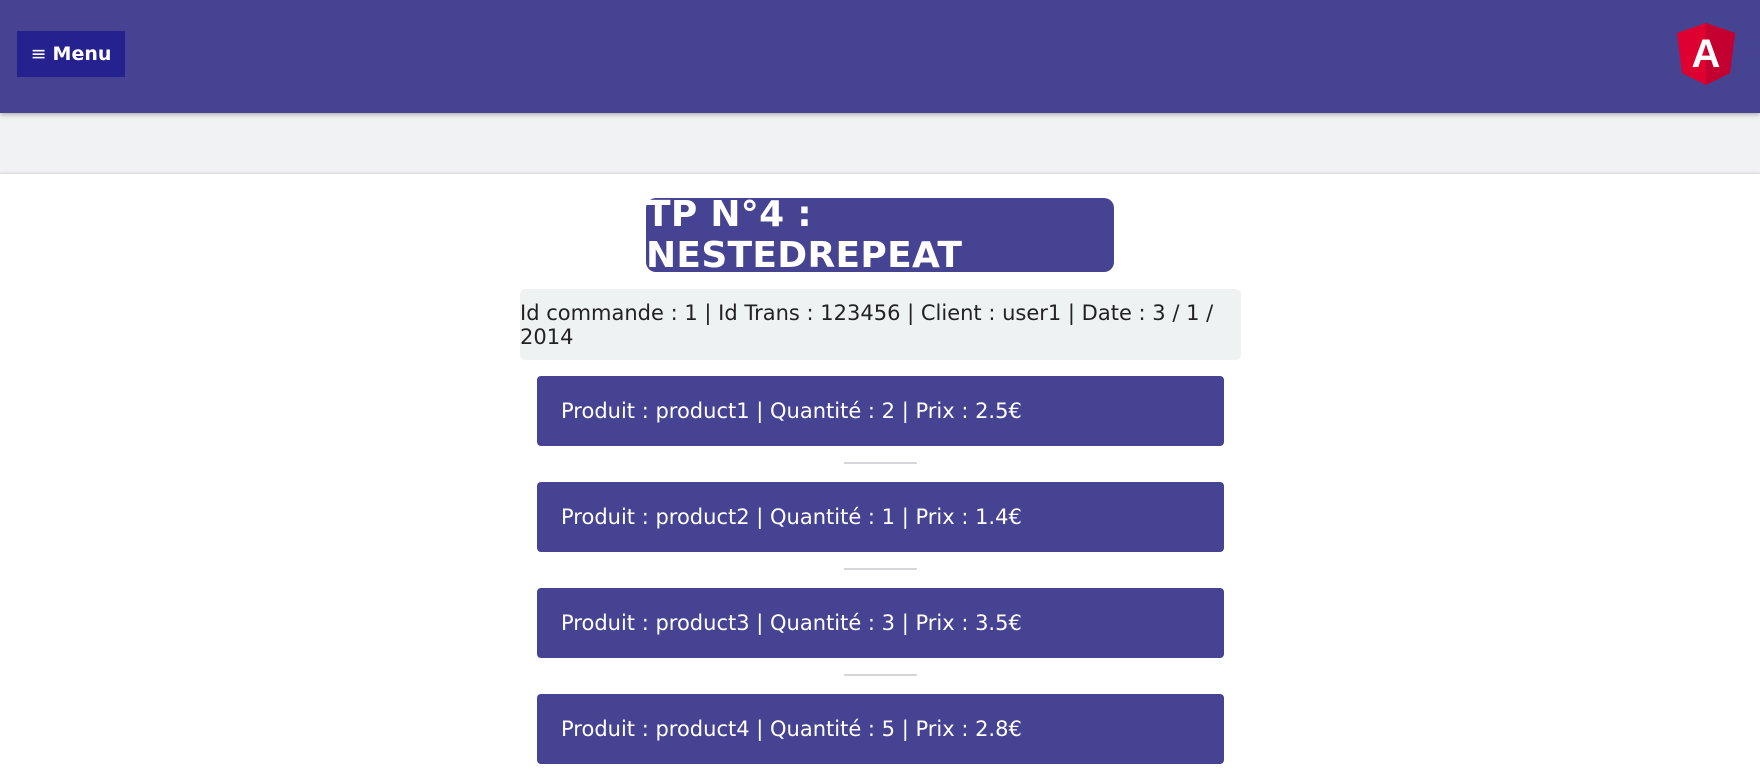 The height and width of the screenshot is (772, 1760). I want to click on top-navbar: ≡ Menu A, so click(880, 56).